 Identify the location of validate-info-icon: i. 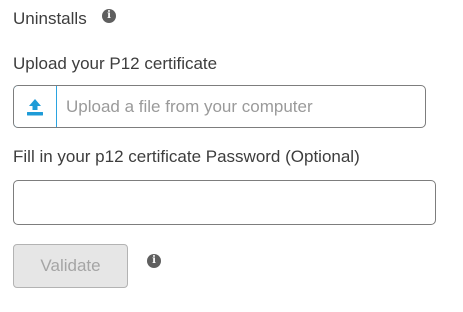
(154, 261).